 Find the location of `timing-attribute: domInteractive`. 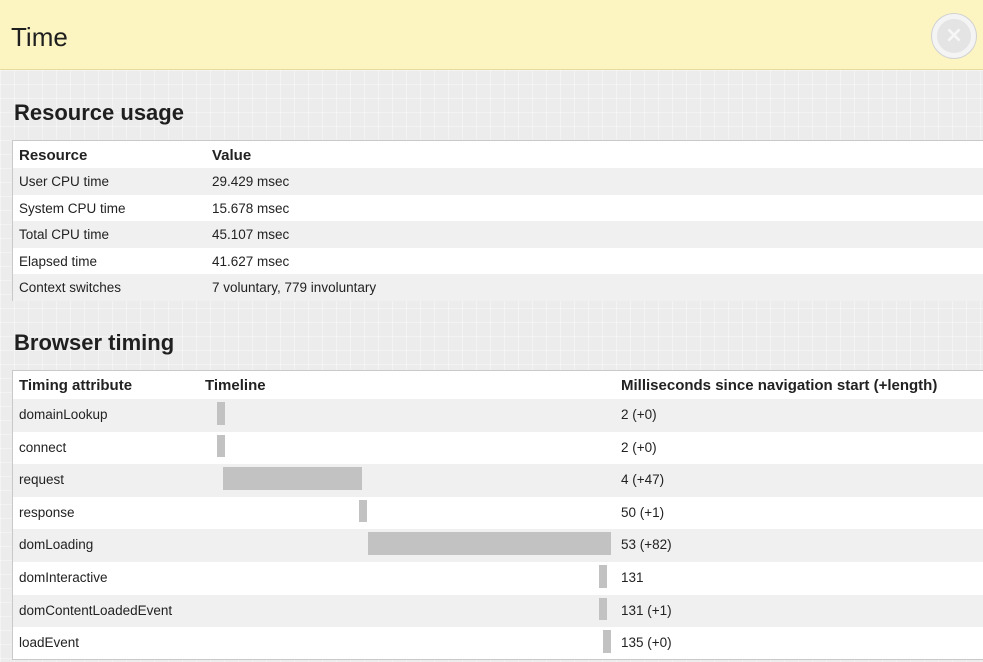

timing-attribute: domInteractive is located at coordinates (63, 577).